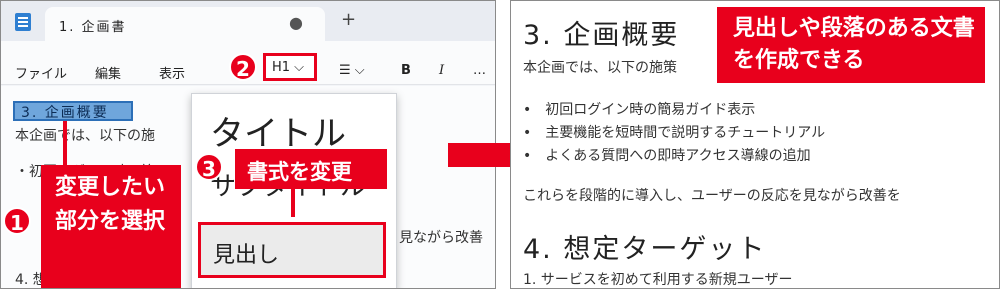 This screenshot has width=1000, height=289. I want to click on doc-paragraph-trailing: 見ながら改善, so click(441, 237).